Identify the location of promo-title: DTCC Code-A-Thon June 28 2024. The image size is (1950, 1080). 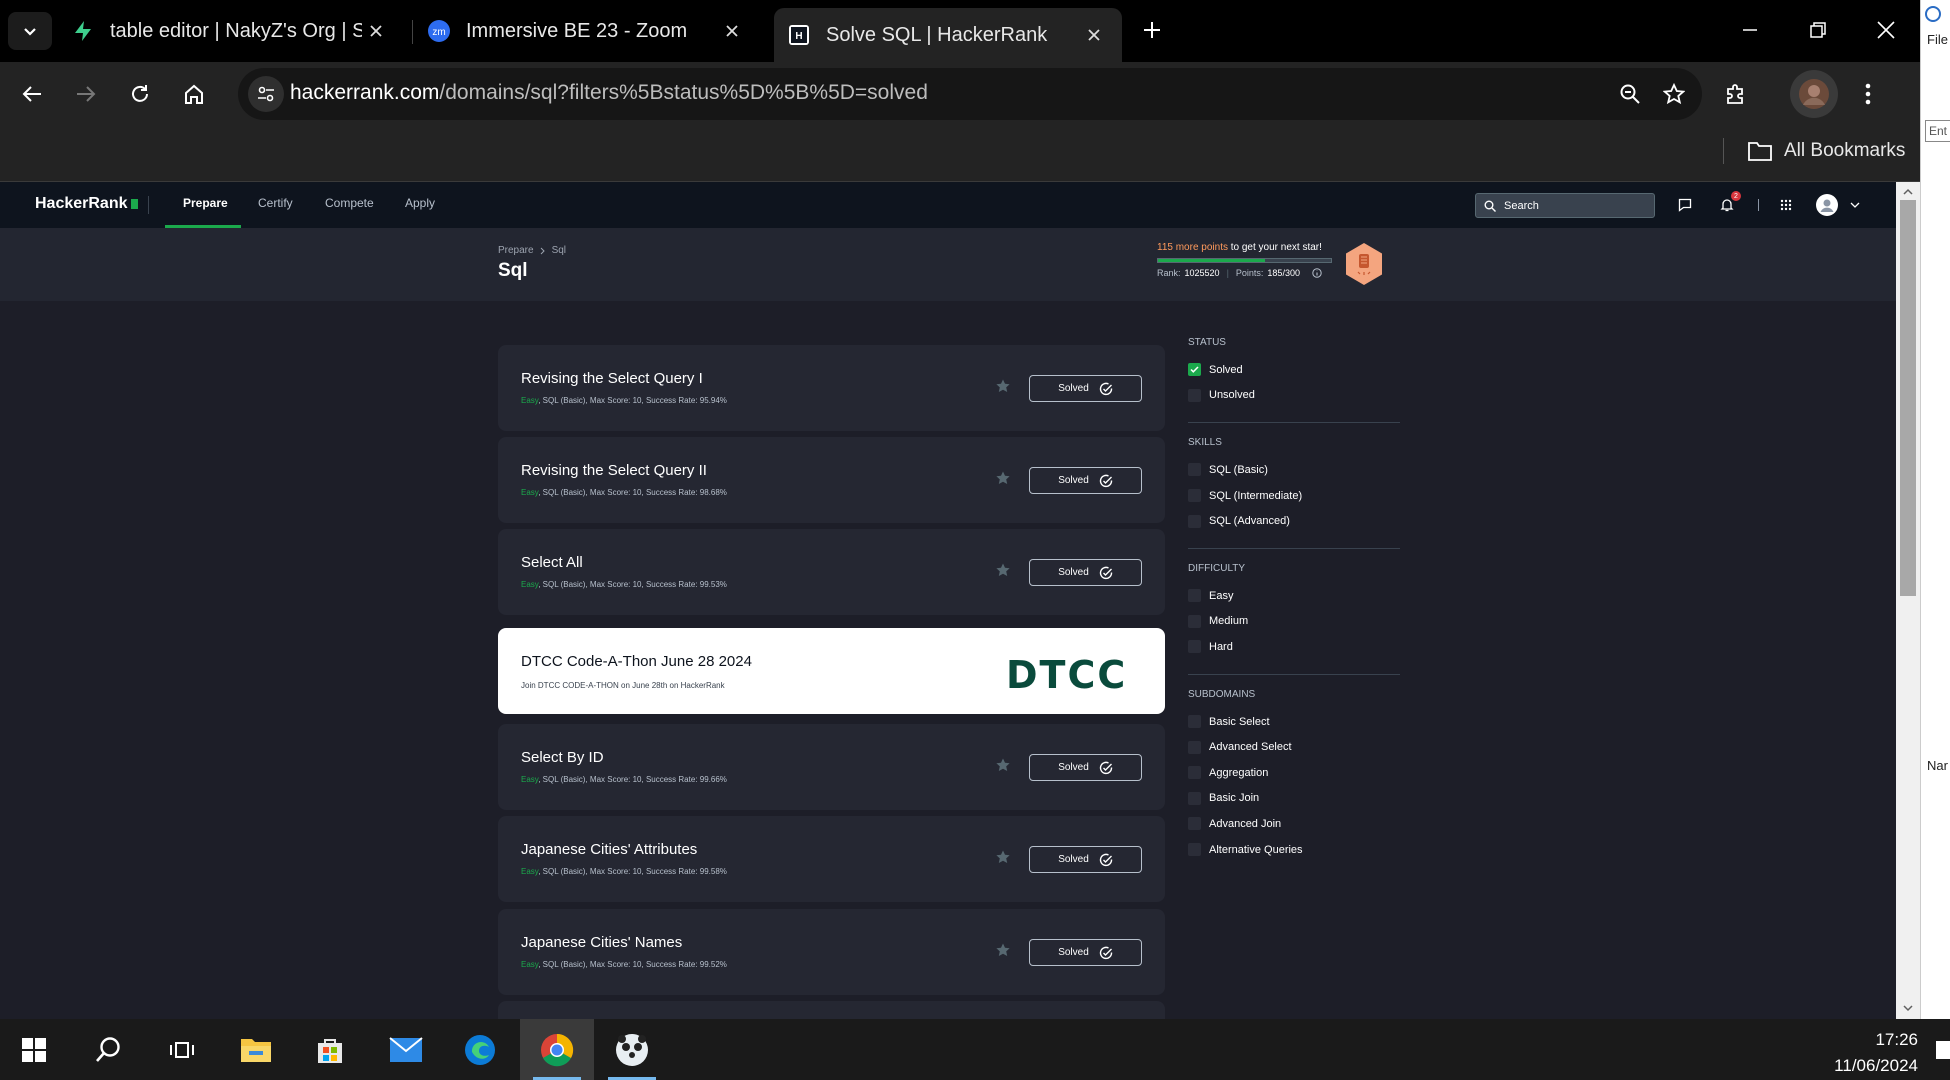
(636, 661).